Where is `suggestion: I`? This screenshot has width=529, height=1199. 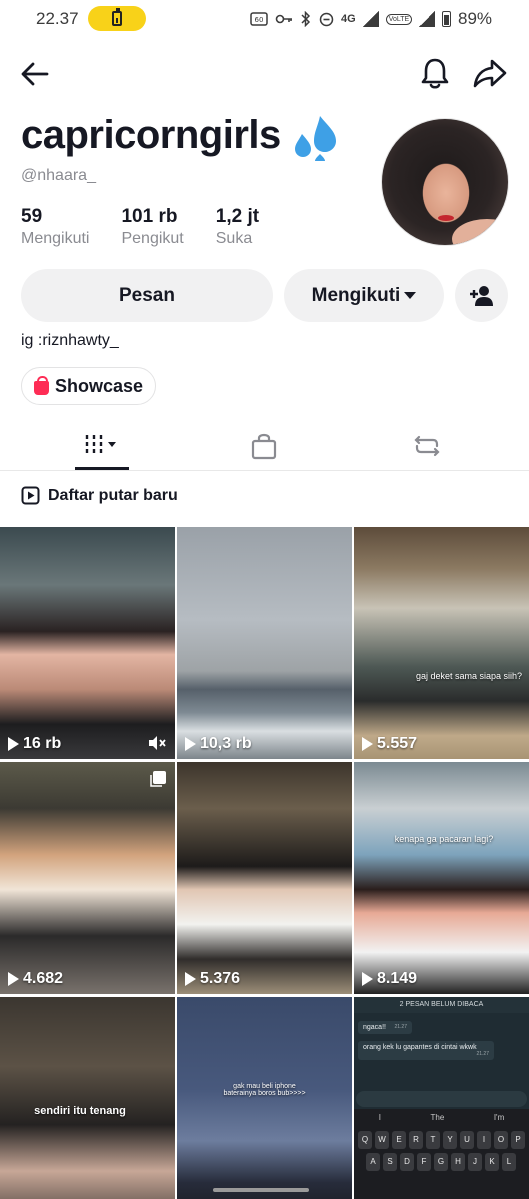
suggestion: I is located at coordinates (379, 1117).